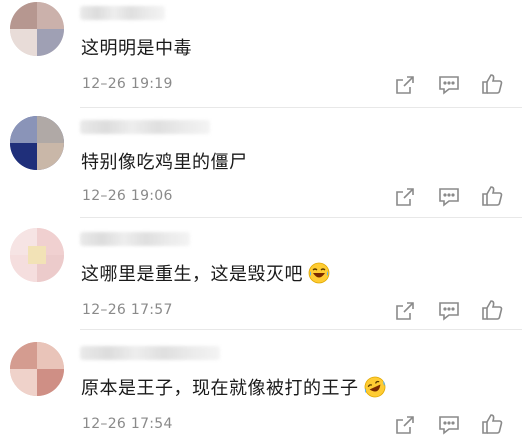 Image resolution: width=522 pixels, height=445 pixels. What do you see at coordinates (220, 388) in the screenshot?
I see `comment-text-content: 原本是王子，现在就像被打的王子` at bounding box center [220, 388].